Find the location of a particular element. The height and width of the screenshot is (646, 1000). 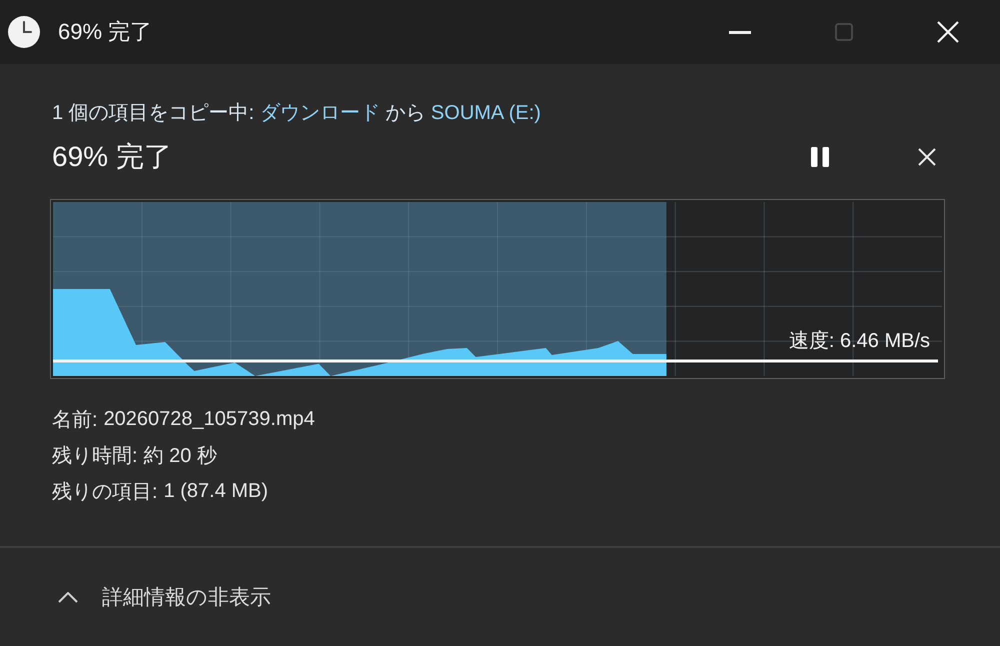

details-toggle-button: 詳細情報の非表示 is located at coordinates (164, 597).